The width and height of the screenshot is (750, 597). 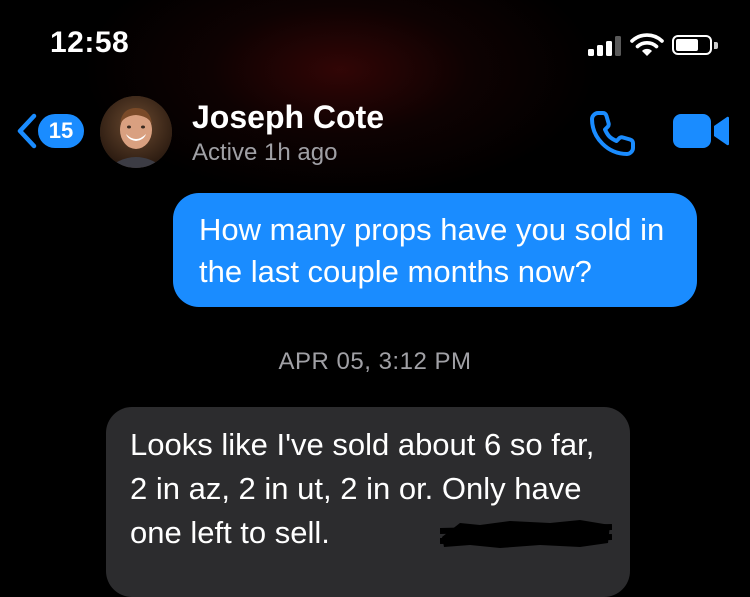 What do you see at coordinates (526, 534) in the screenshot?
I see `redaction-scribble` at bounding box center [526, 534].